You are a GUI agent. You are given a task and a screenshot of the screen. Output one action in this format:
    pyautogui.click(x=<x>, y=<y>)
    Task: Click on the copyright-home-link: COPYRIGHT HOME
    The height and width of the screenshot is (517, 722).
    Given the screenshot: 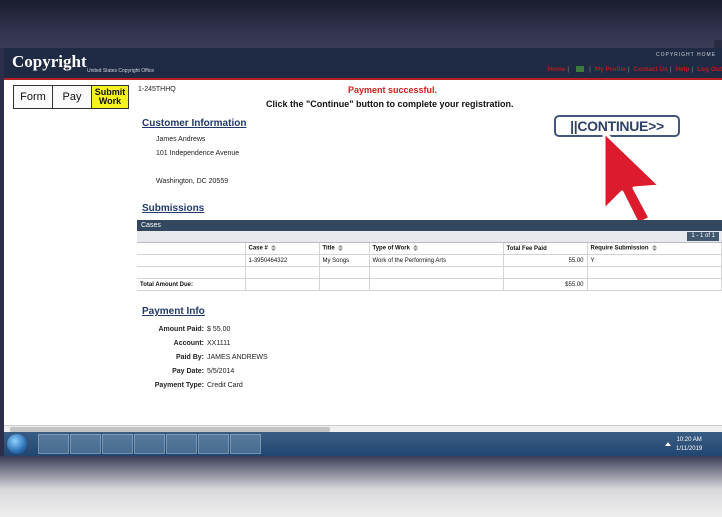 What is the action you would take?
    pyautogui.click(x=689, y=57)
    